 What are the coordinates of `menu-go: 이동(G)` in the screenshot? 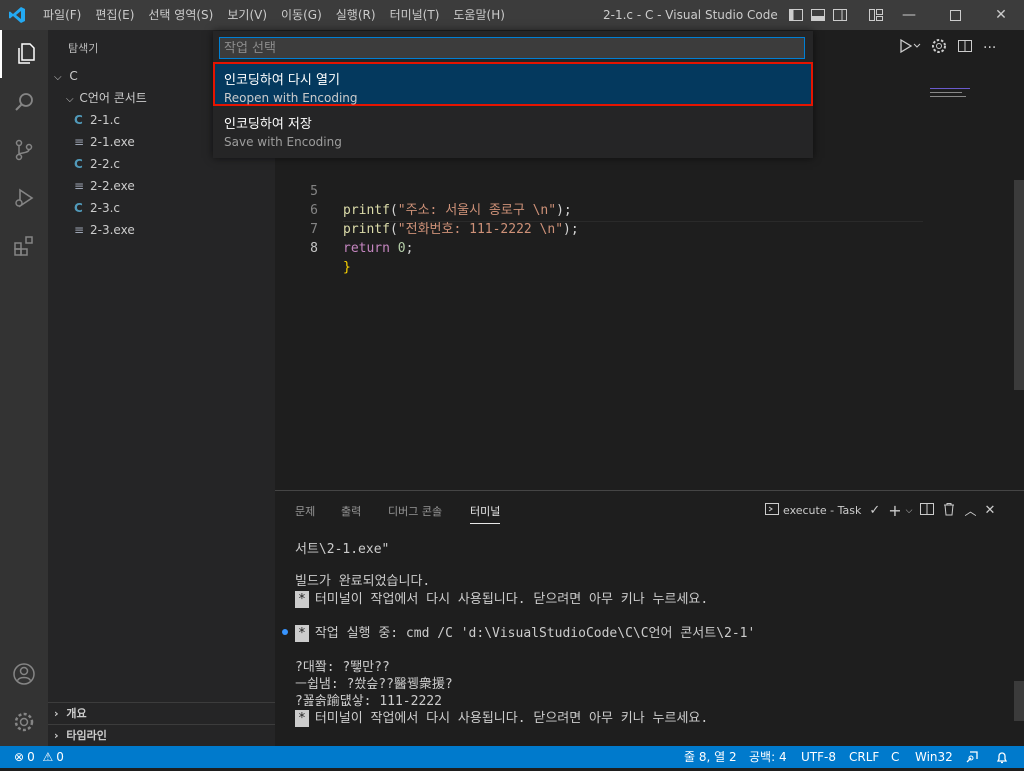 It's located at (301, 15).